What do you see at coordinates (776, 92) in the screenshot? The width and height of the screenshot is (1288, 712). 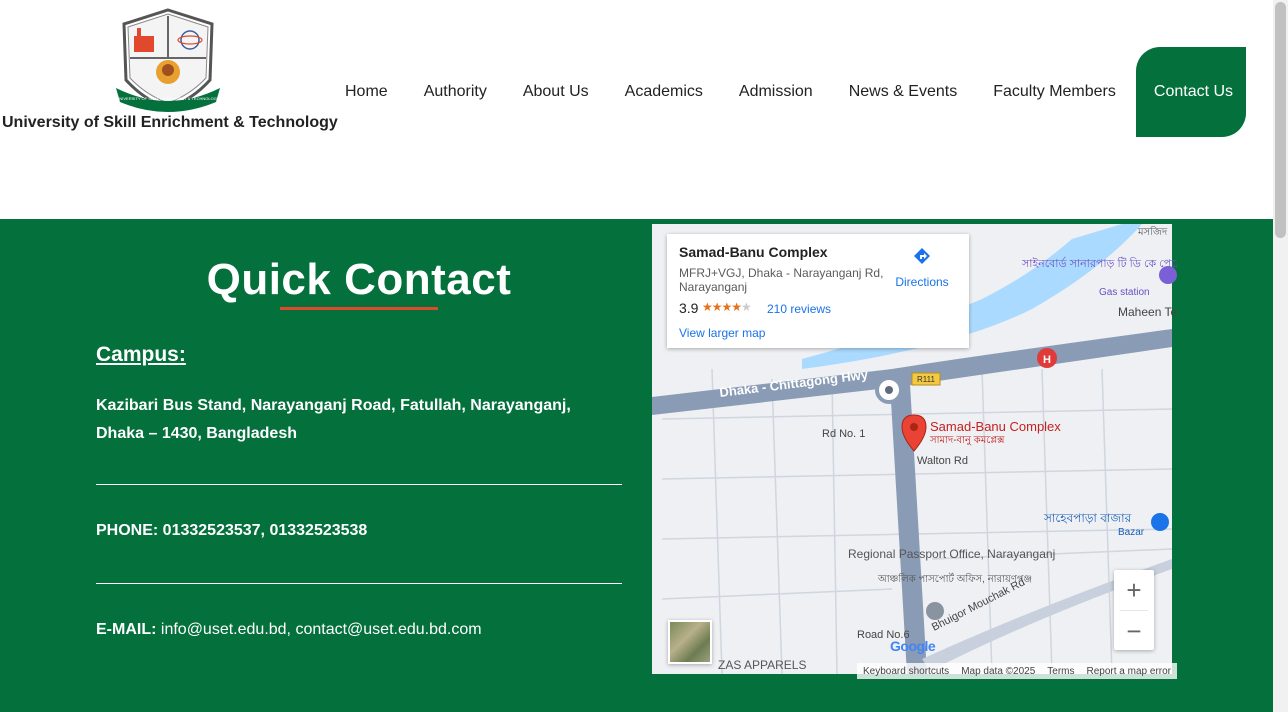 I see `nav-admission: Admission` at bounding box center [776, 92].